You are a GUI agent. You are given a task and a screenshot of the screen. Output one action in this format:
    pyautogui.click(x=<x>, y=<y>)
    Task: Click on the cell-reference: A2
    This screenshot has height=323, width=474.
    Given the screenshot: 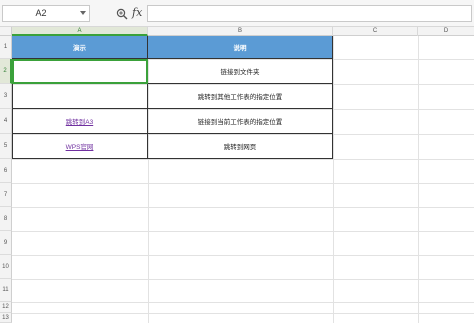 What is the action you would take?
    pyautogui.click(x=41, y=13)
    